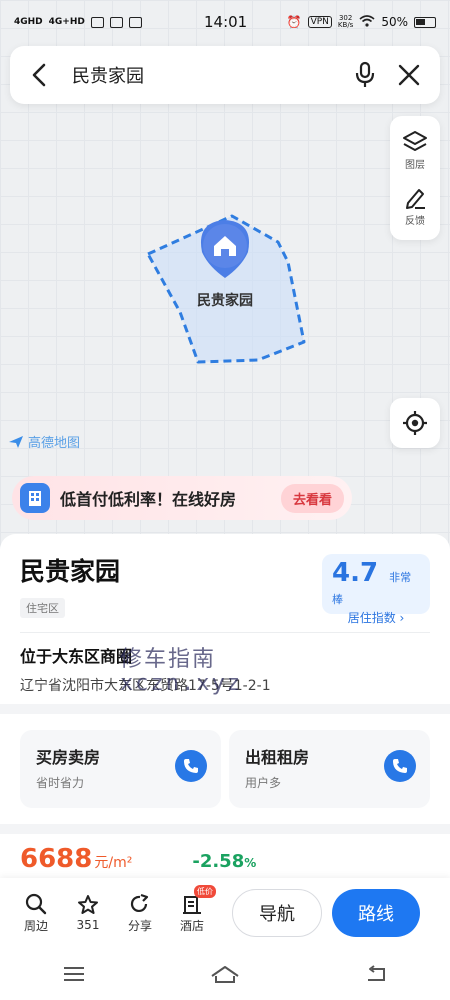 The height and width of the screenshot is (1000, 450). I want to click on pin-label: 民贵家园, so click(225, 301).